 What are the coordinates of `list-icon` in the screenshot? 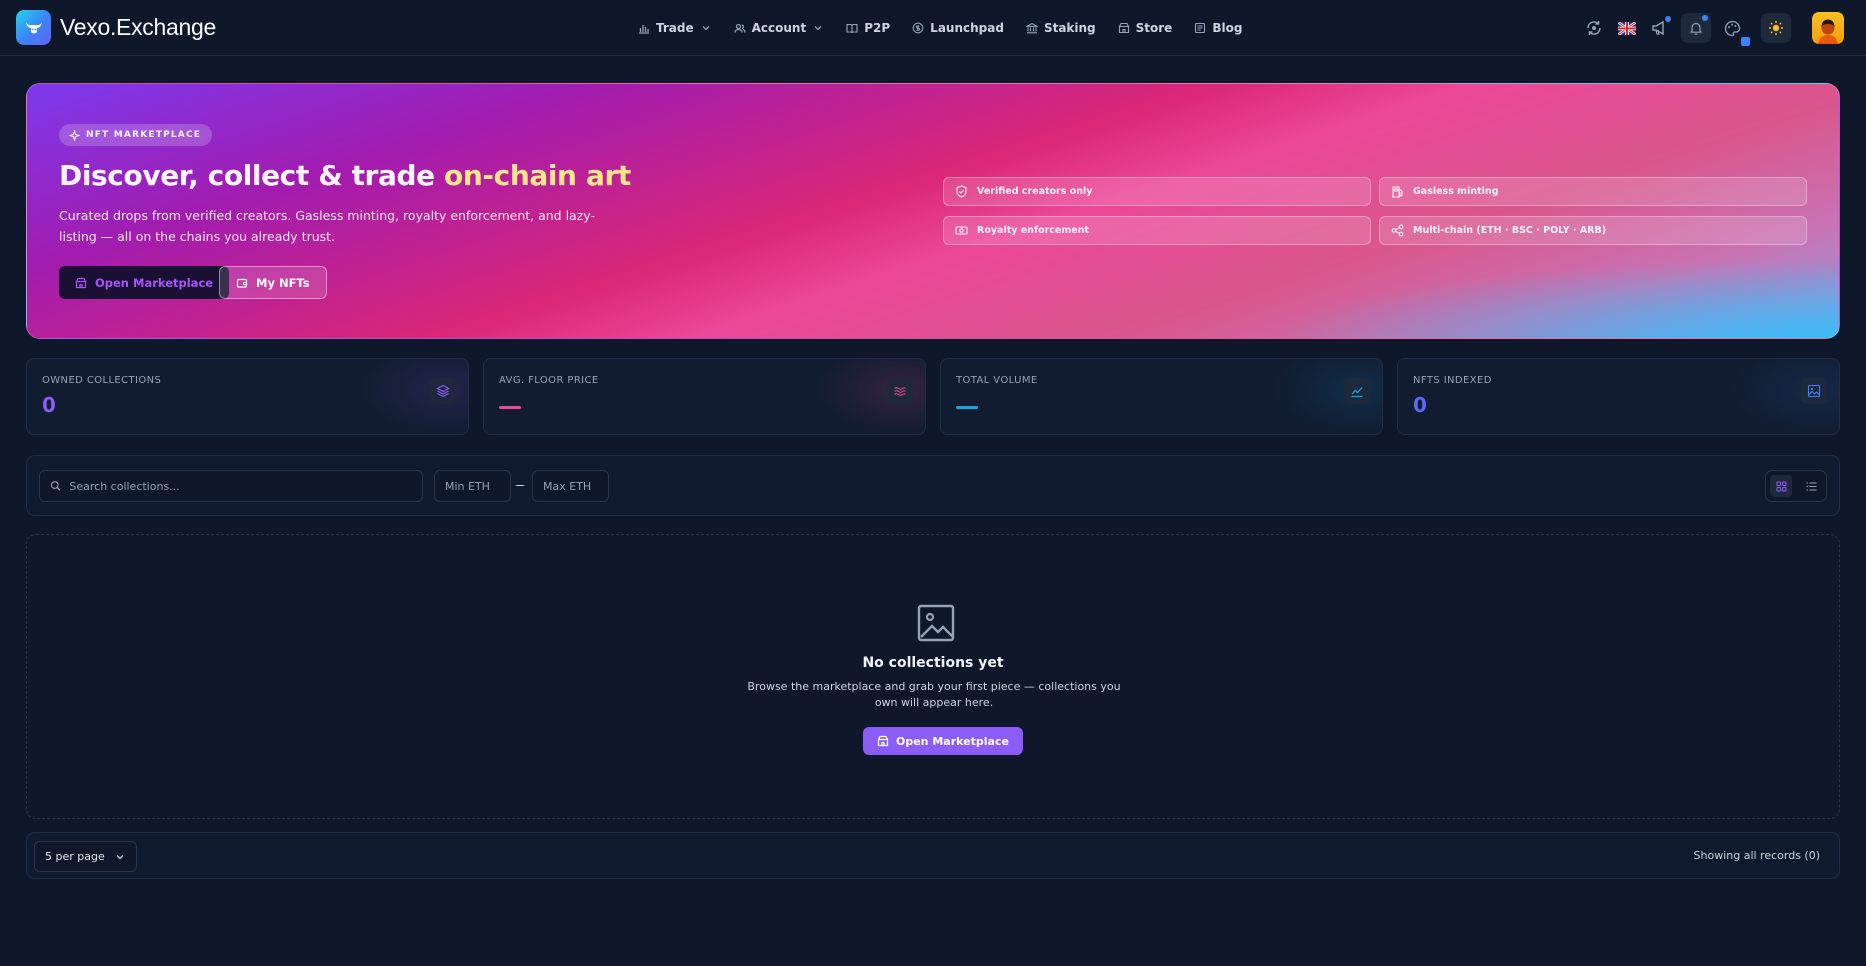 It's located at (1811, 486).